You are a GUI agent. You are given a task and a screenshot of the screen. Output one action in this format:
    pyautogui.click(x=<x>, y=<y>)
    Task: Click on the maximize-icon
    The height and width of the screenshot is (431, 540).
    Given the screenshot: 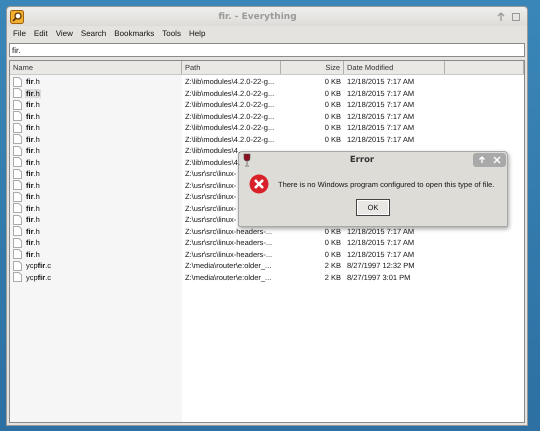 What is the action you would take?
    pyautogui.click(x=516, y=17)
    